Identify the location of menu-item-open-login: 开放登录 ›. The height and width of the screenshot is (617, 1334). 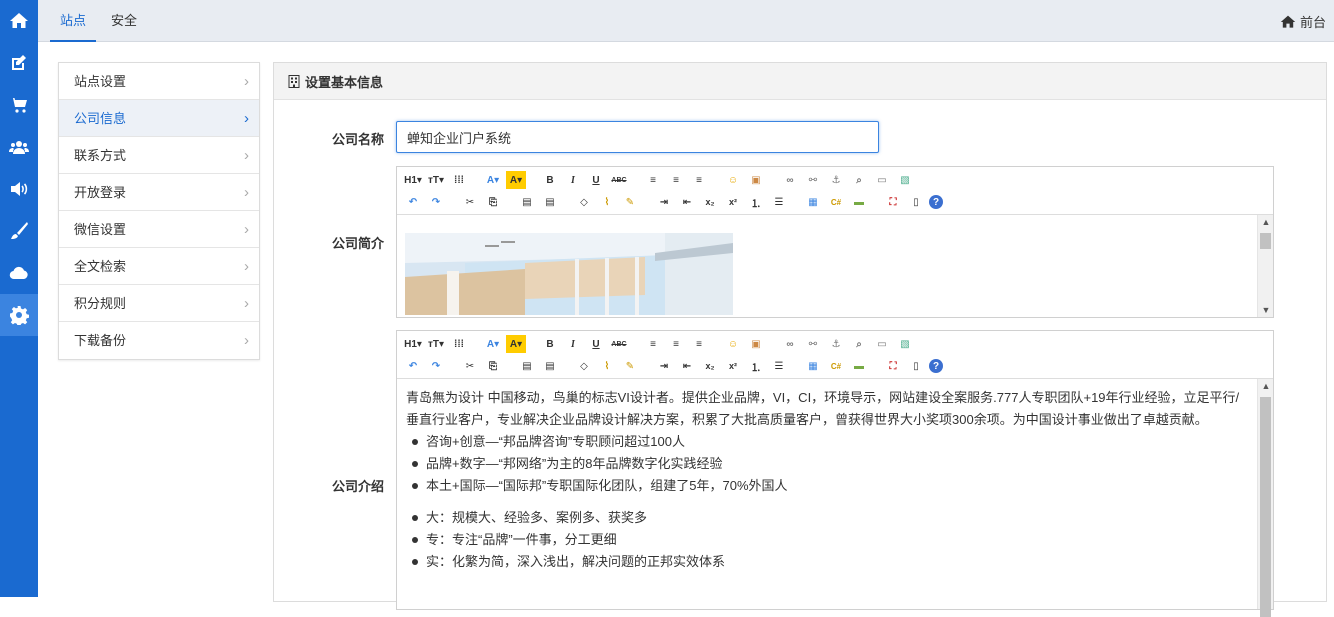
(159, 192).